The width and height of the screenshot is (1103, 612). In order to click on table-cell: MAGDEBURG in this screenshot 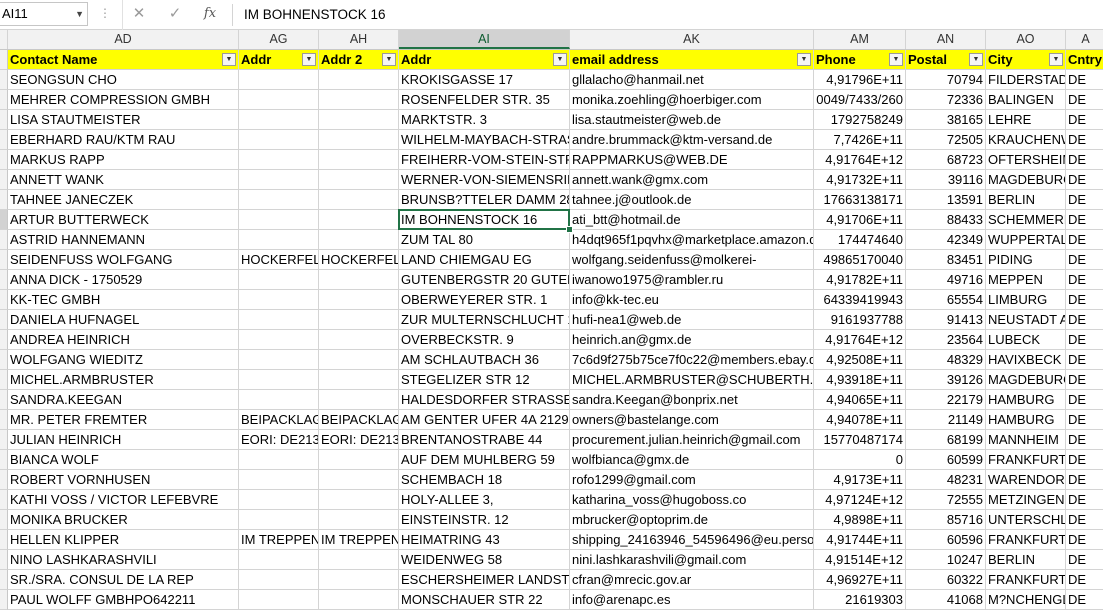, I will do `click(1026, 180)`.